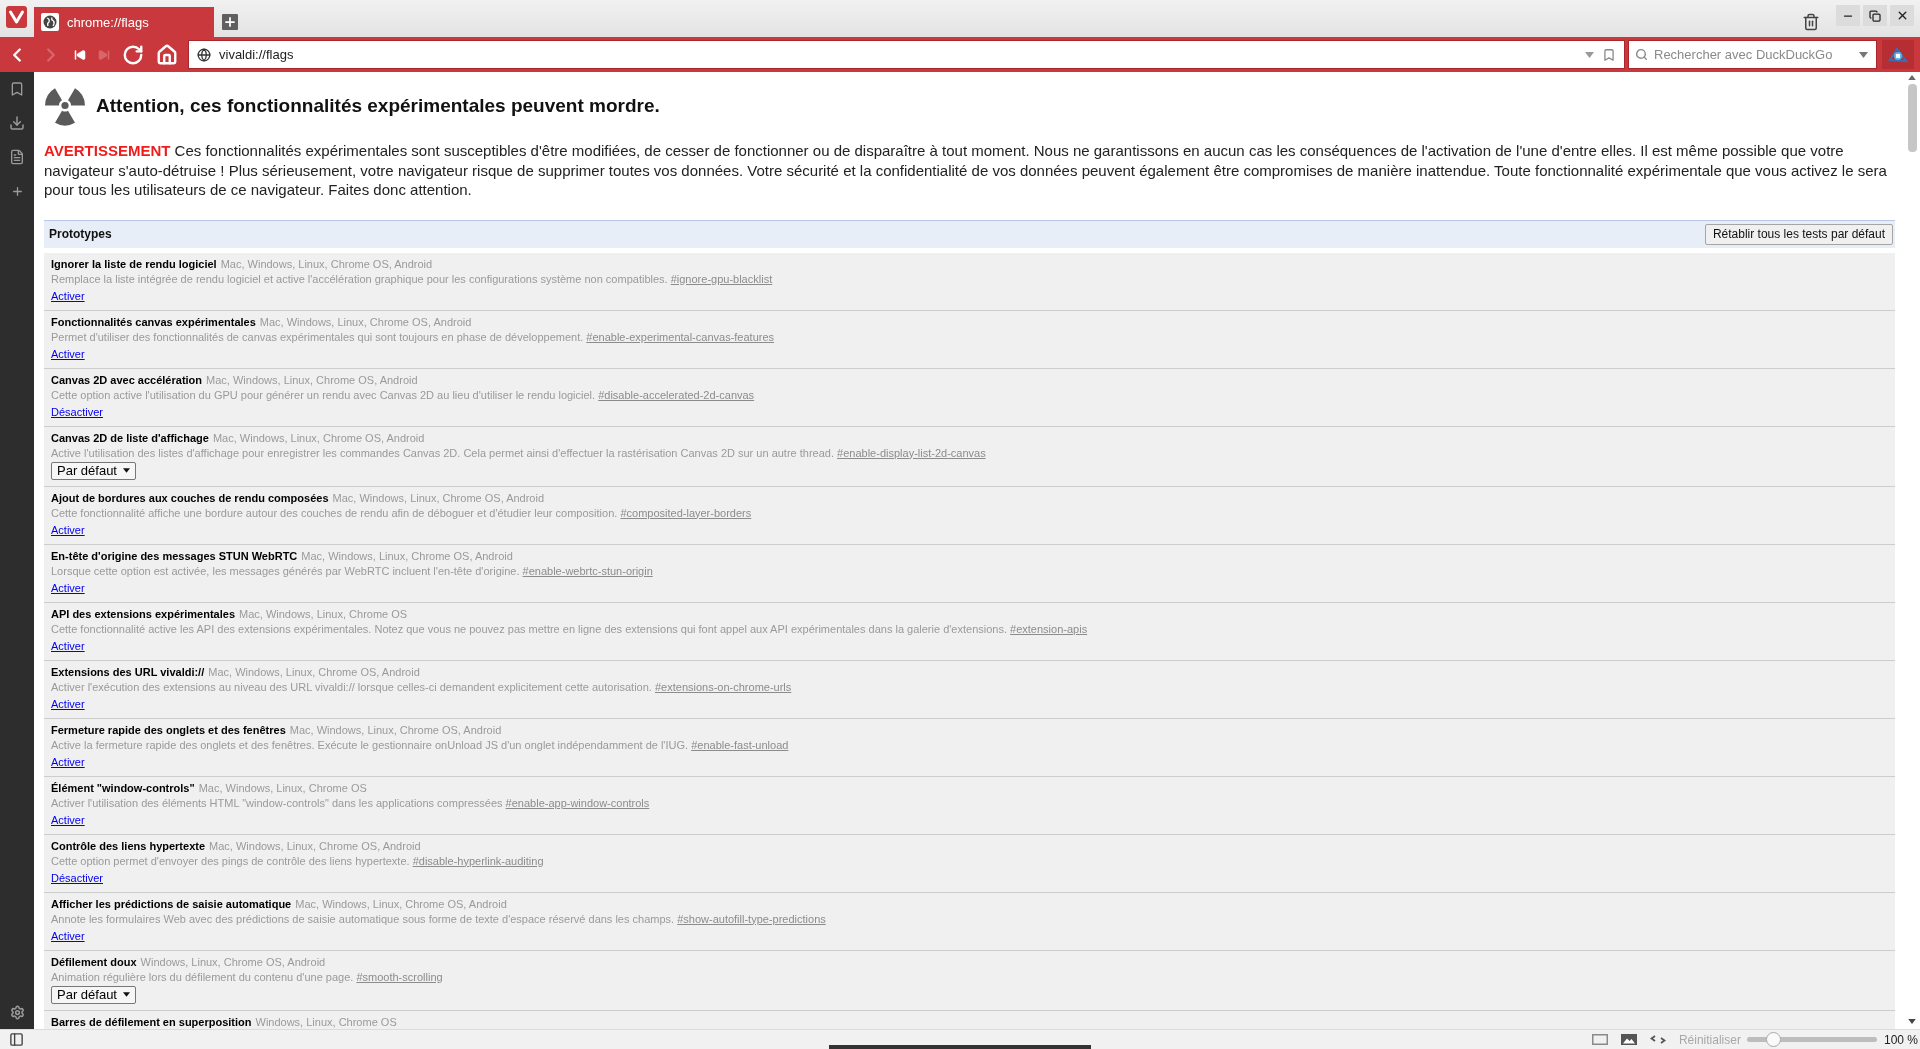 The image size is (1920, 1049). Describe the element at coordinates (723, 686) in the screenshot. I see `flag-anchor-link: #extensions-on-chrome-urls` at that location.